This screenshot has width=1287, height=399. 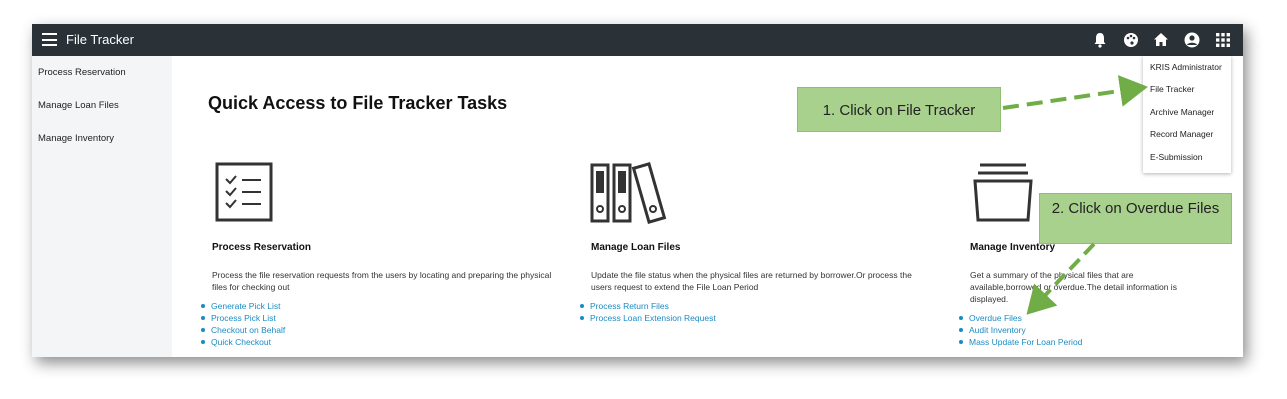 What do you see at coordinates (78, 105) in the screenshot?
I see `sidebar-item-manage-loan-files: Manage Loan Files` at bounding box center [78, 105].